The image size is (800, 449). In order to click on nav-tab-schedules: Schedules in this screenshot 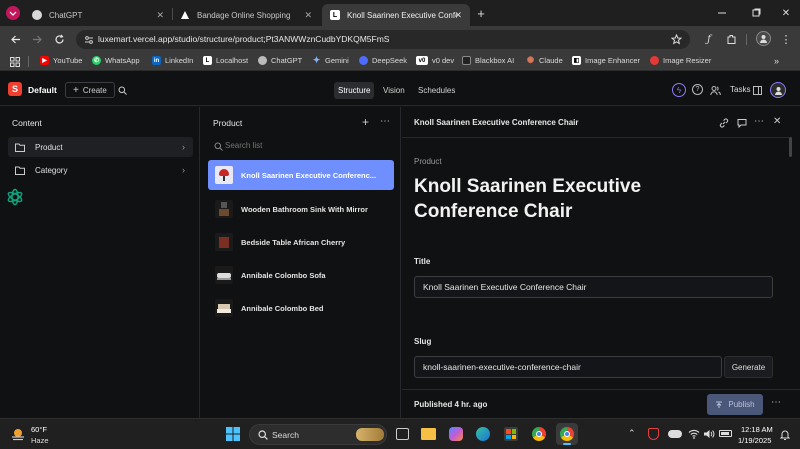, I will do `click(436, 90)`.